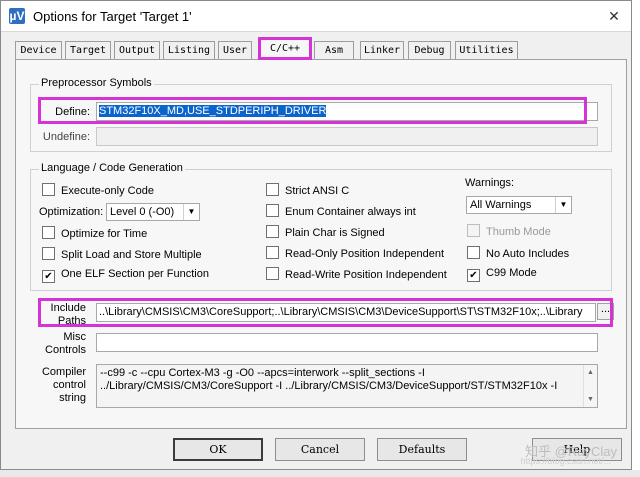 The height and width of the screenshot is (477, 640). Describe the element at coordinates (422, 449) in the screenshot. I see `defaults-button: Defaults` at that location.